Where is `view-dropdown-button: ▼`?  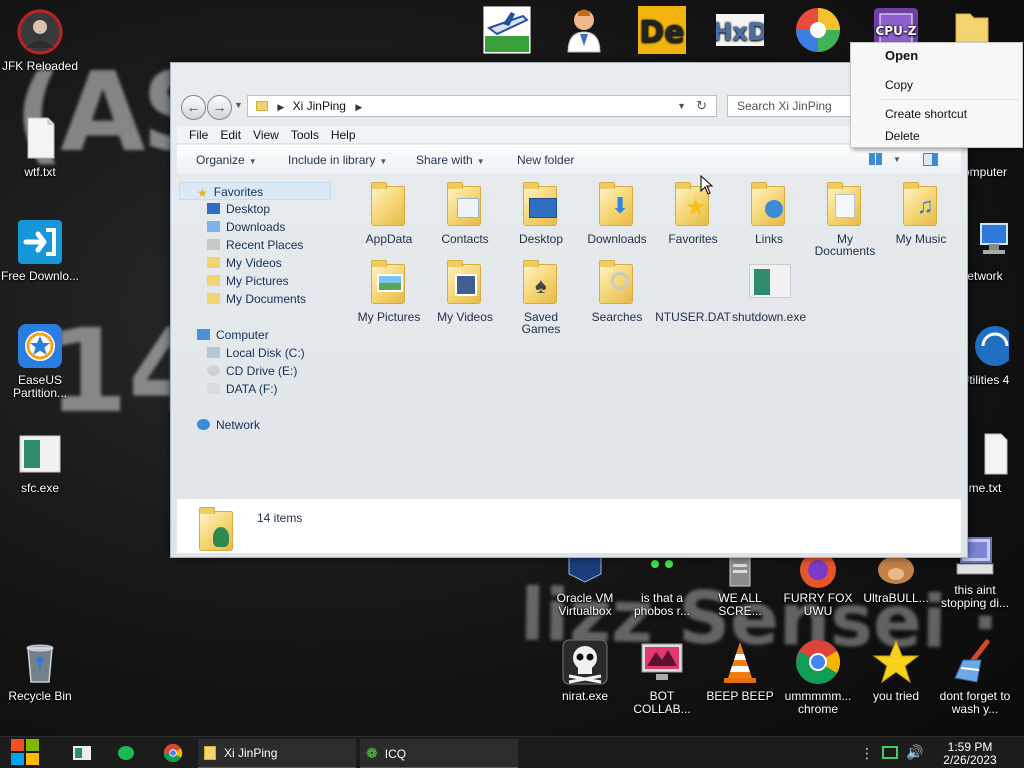 view-dropdown-button: ▼ is located at coordinates (897, 160).